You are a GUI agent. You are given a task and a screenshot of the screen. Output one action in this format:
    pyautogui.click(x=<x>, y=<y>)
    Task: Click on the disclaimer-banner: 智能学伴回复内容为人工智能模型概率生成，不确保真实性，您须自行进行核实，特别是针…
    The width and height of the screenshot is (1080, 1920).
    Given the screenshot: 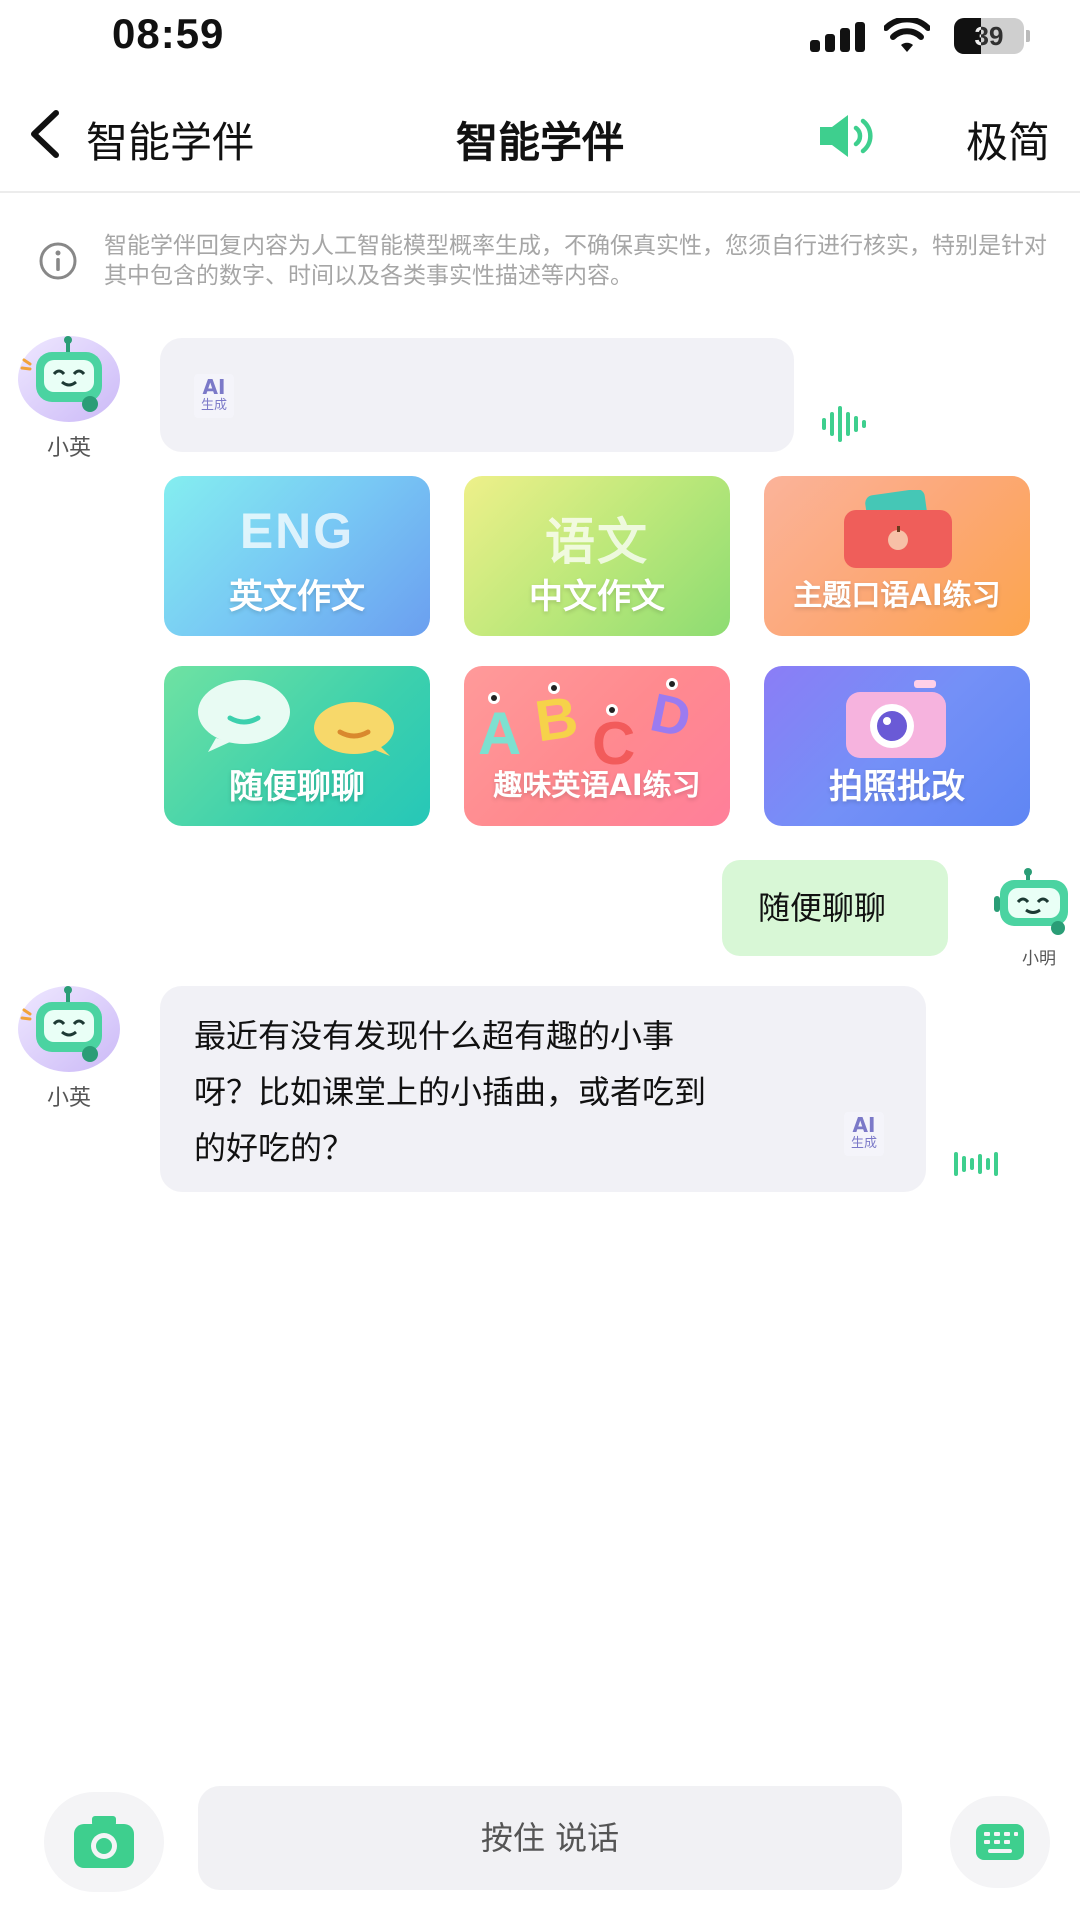 What is the action you would take?
    pyautogui.click(x=540, y=245)
    